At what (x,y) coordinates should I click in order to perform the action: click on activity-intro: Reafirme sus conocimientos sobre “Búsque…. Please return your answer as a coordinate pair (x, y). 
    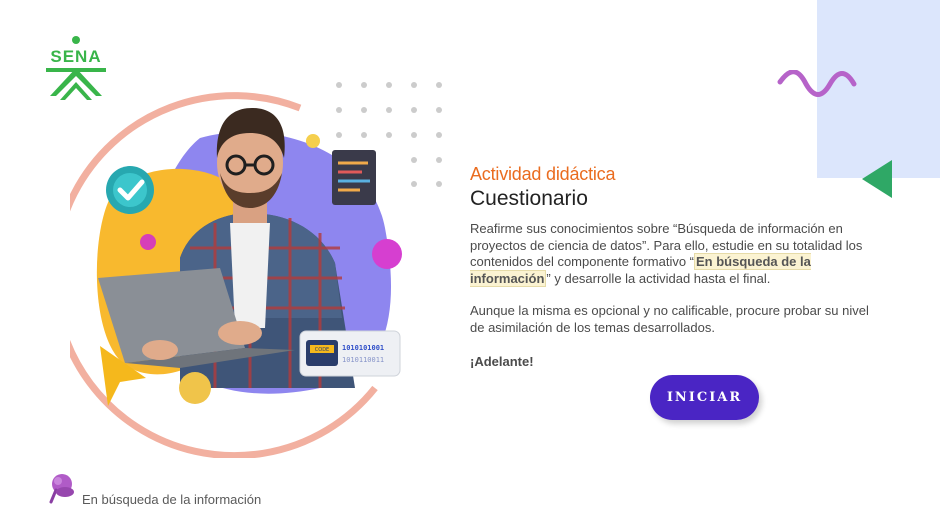
    Looking at the image, I should click on (677, 254).